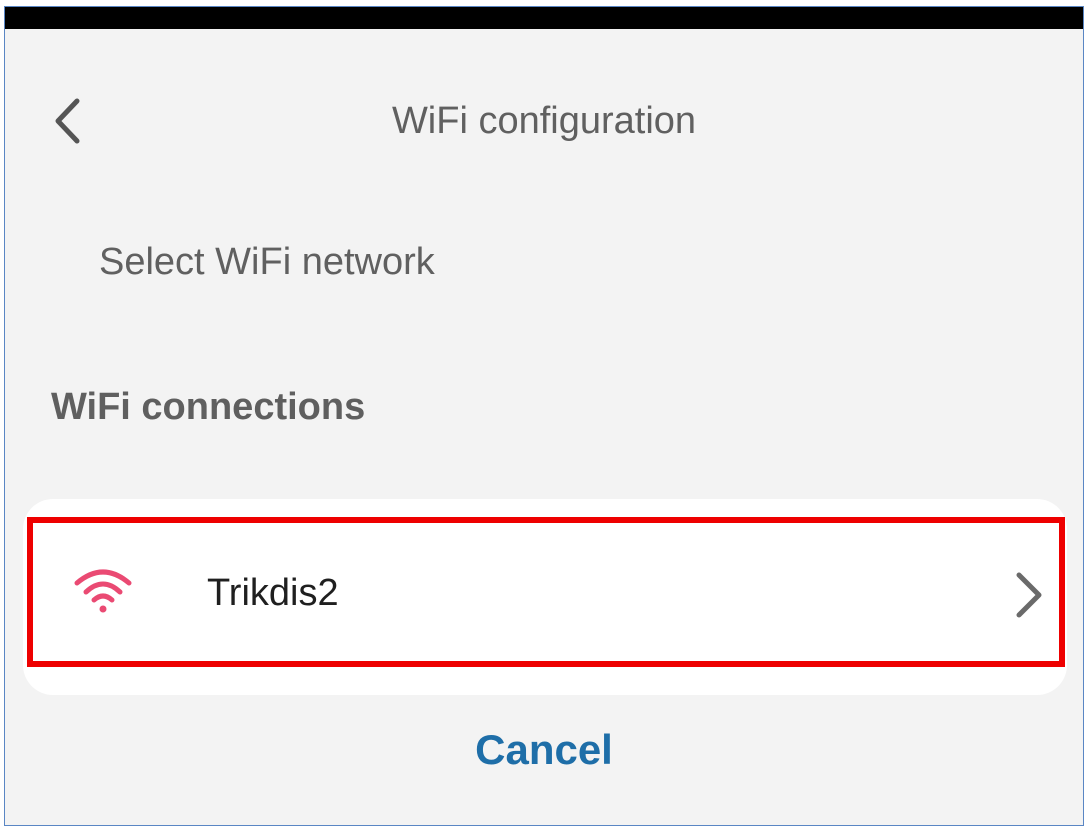 The image size is (1090, 832). What do you see at coordinates (1029, 595) in the screenshot?
I see `chevron-right-icon` at bounding box center [1029, 595].